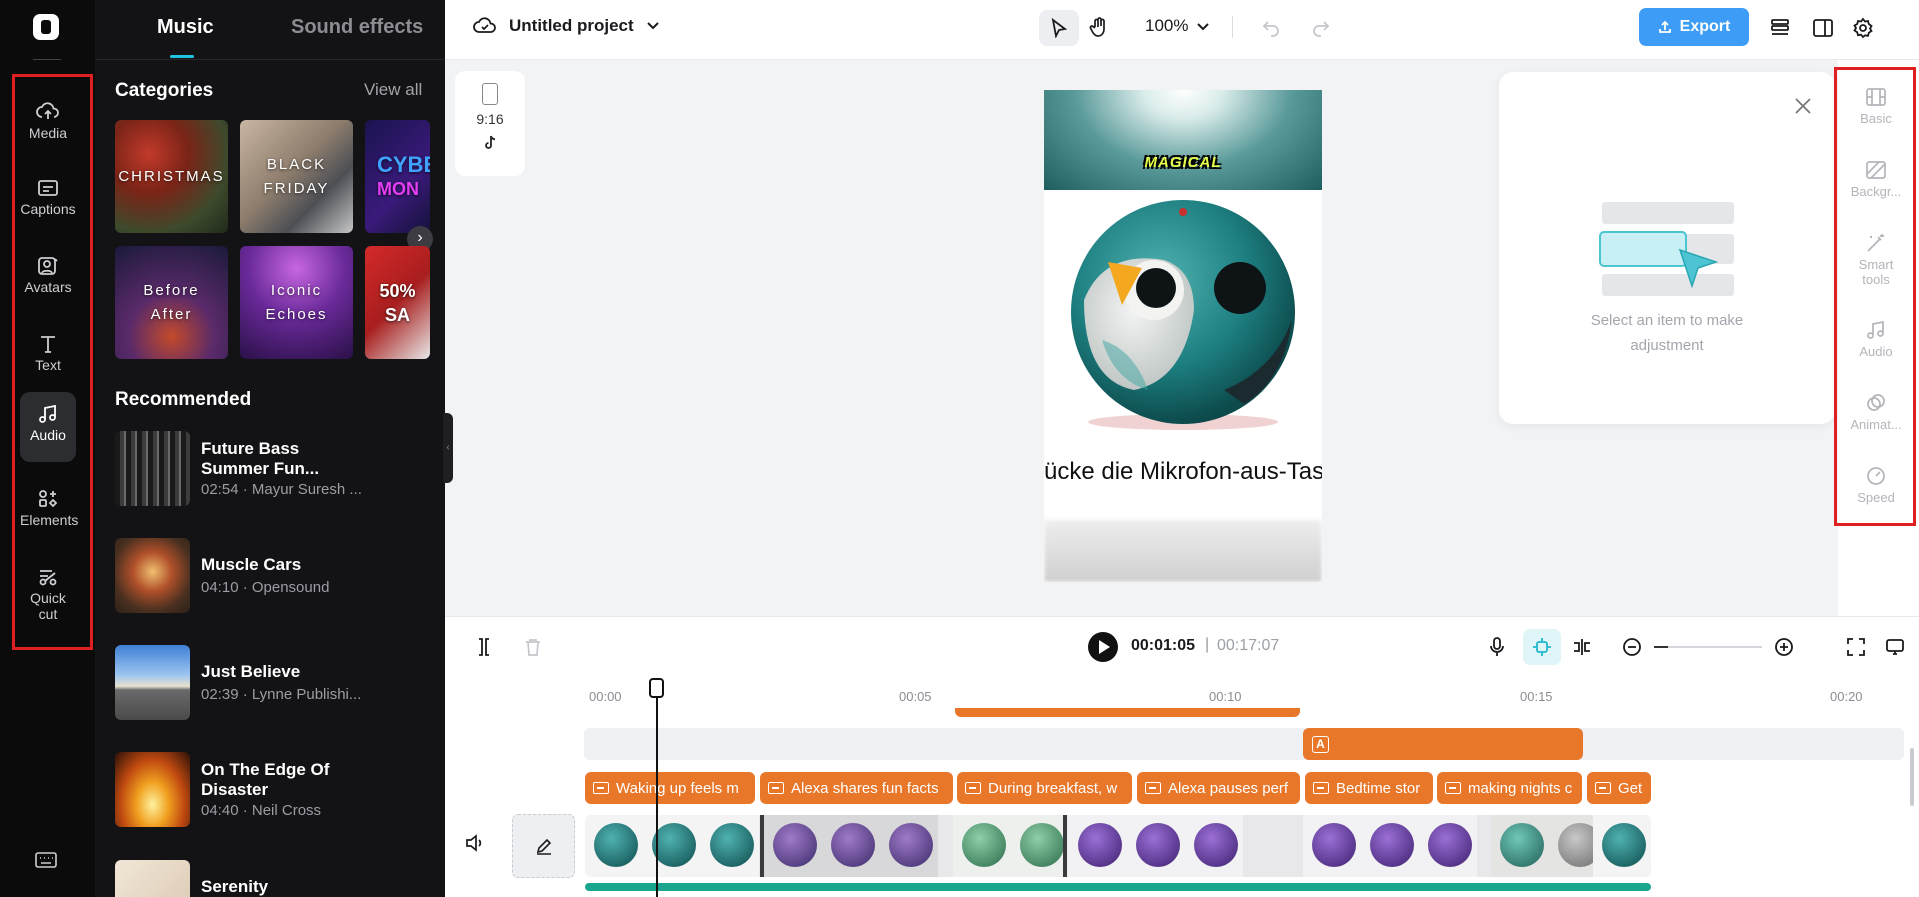 This screenshot has width=1919, height=897. Describe the element at coordinates (1912, 777) in the screenshot. I see `timeline-vertical-scrollbar` at that location.